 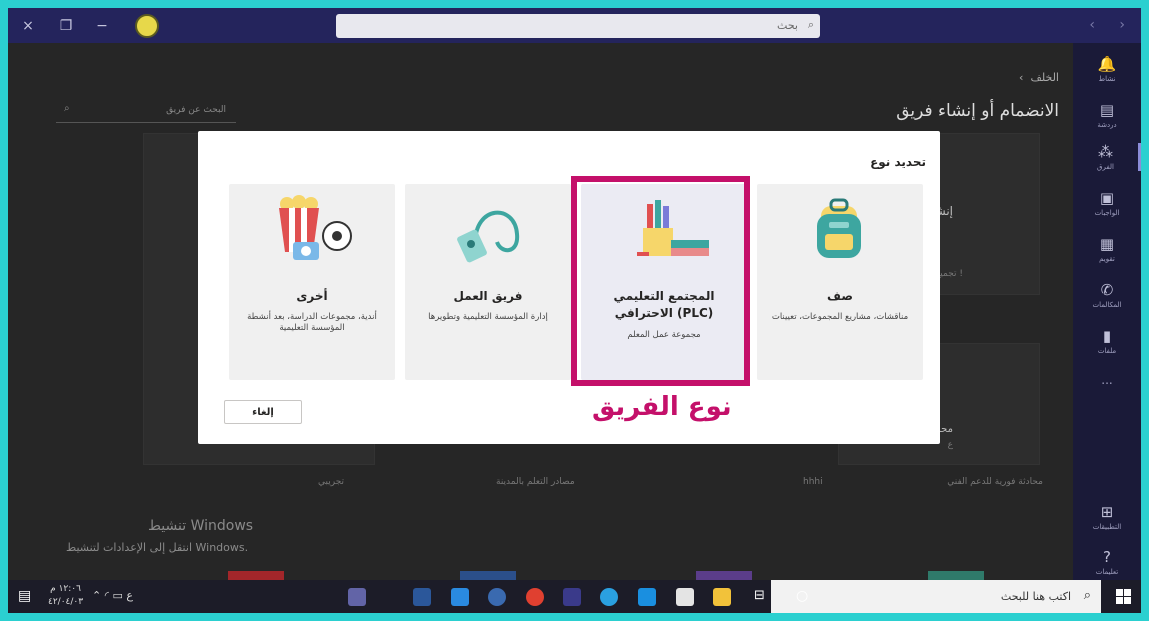 What do you see at coordinates (460, 597) in the screenshot?
I see `onedrive-icon` at bounding box center [460, 597].